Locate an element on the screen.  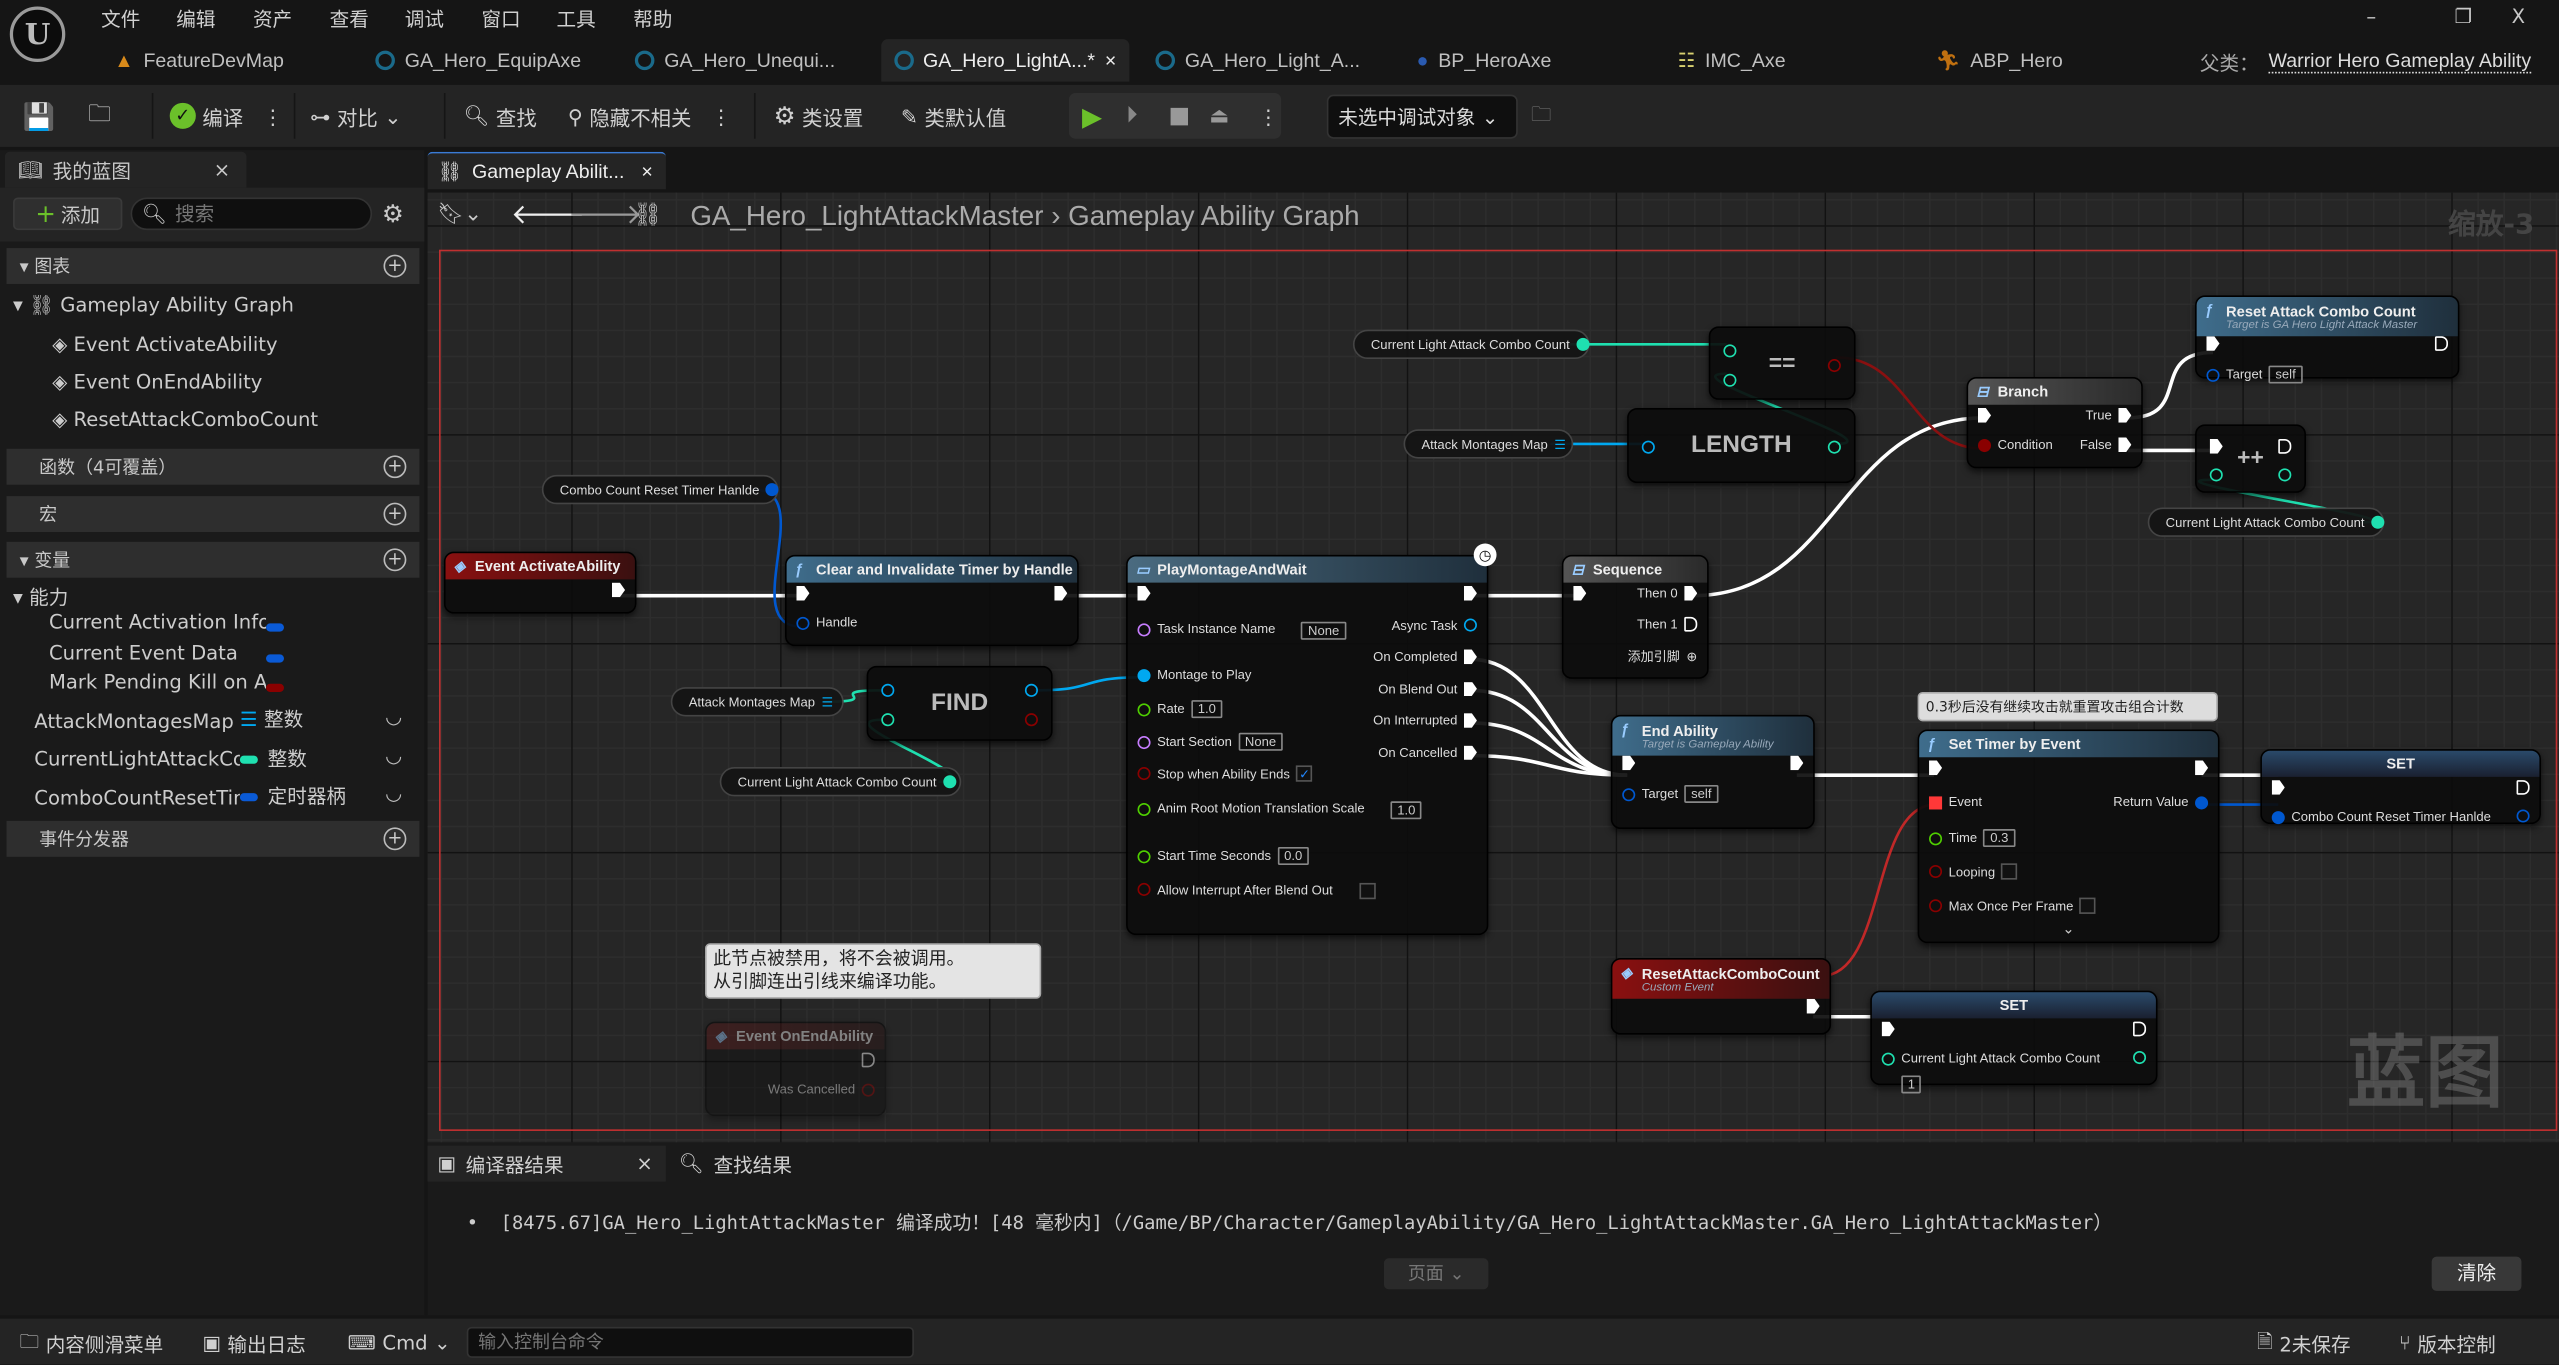
find-debug-object-button: 🗀 is located at coordinates (1541, 116).